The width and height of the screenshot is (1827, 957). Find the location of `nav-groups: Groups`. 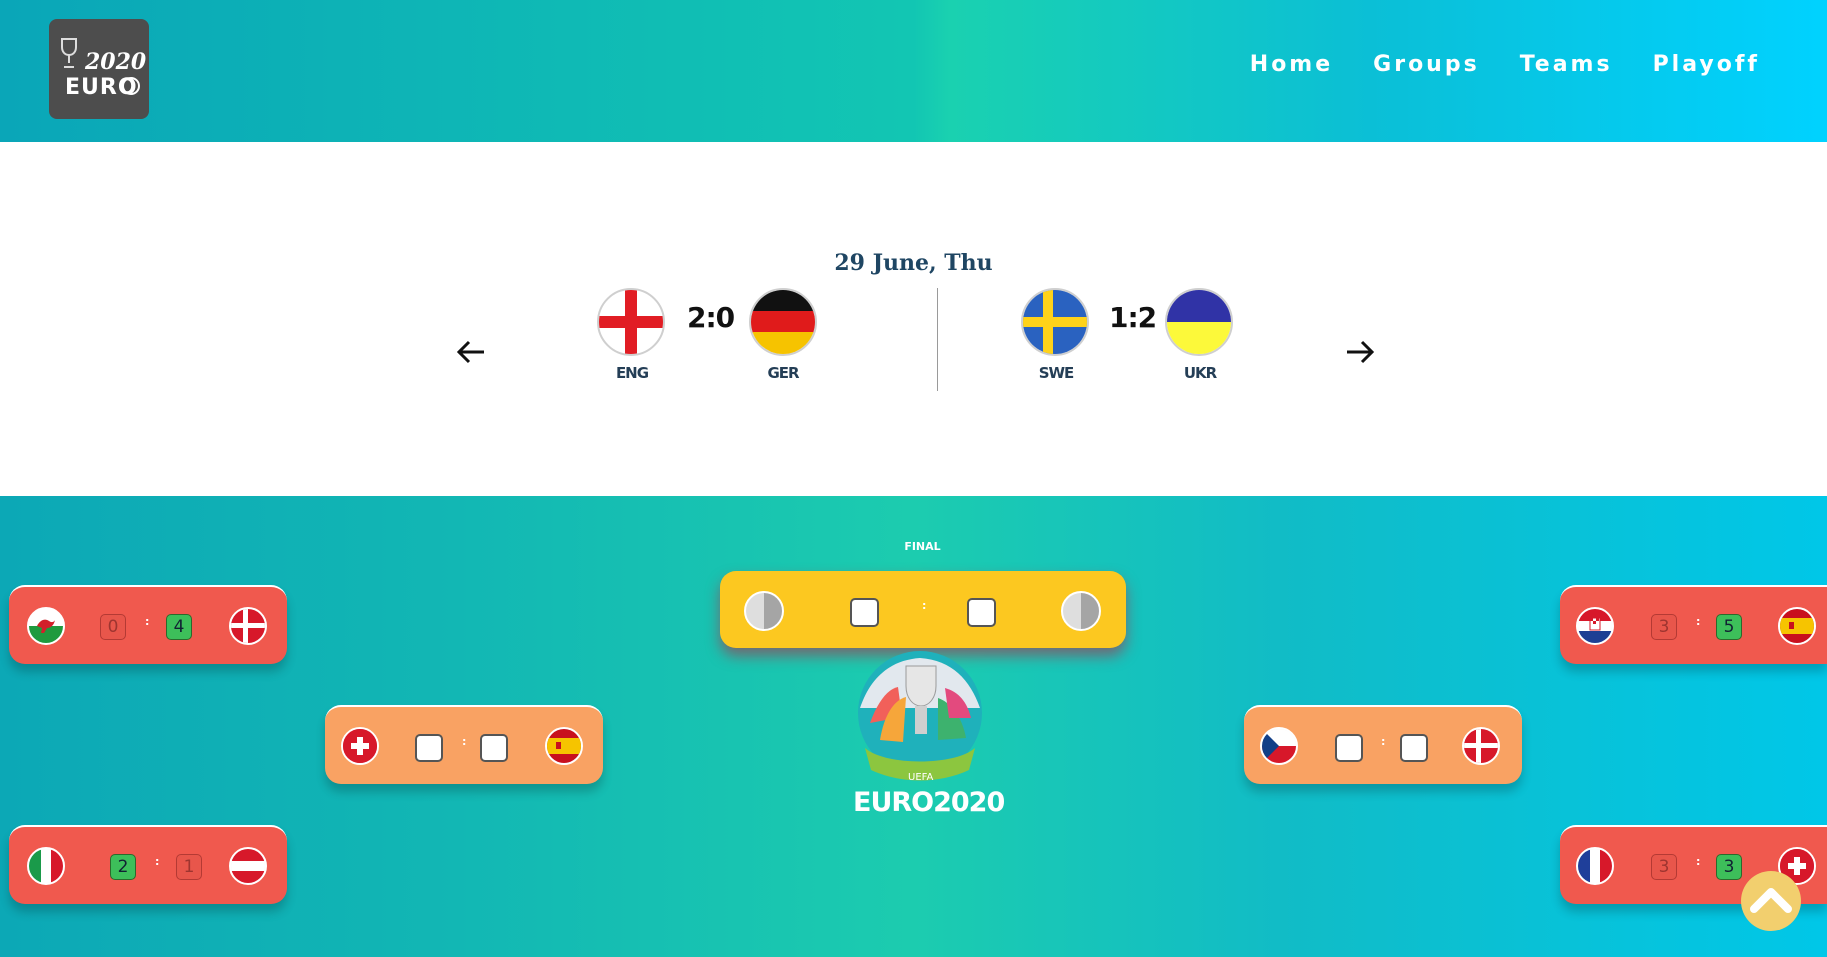

nav-groups: Groups is located at coordinates (1426, 67).